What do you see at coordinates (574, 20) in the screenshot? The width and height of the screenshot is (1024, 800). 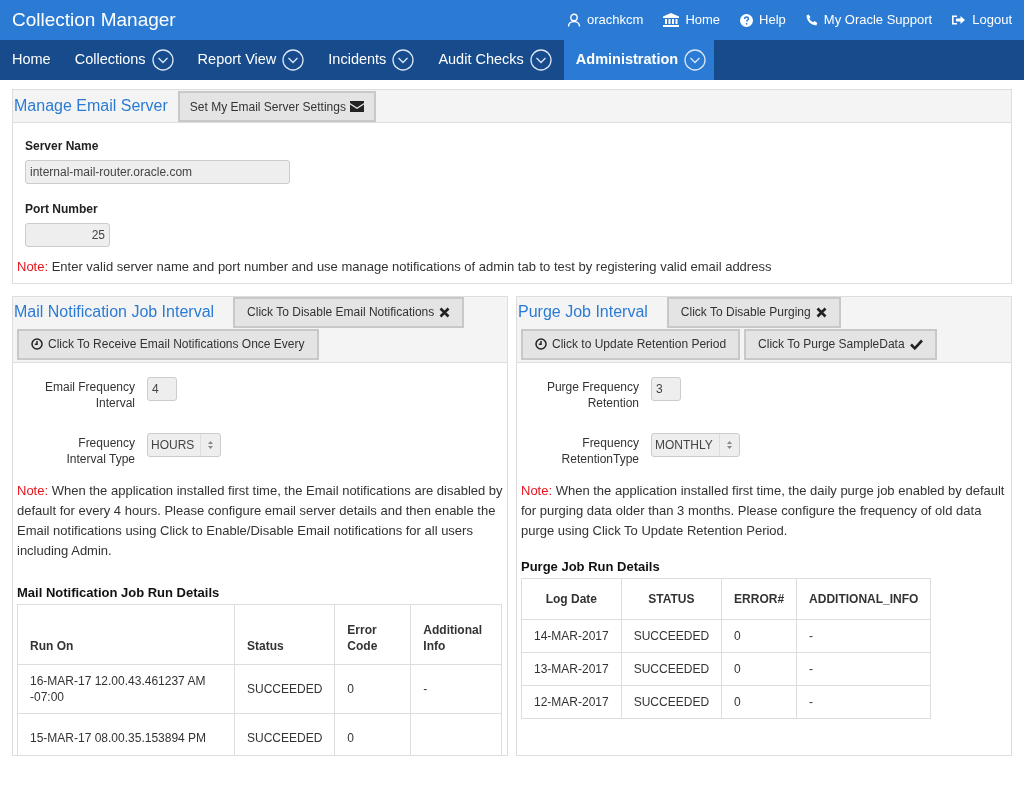 I see `user-icon` at bounding box center [574, 20].